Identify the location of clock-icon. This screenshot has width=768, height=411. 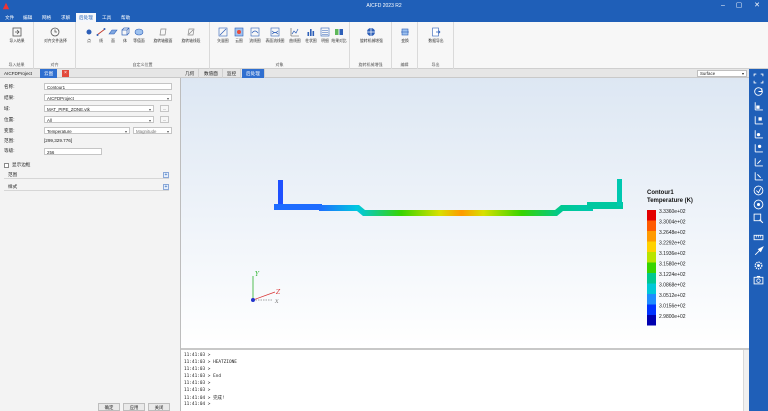
(55, 32).